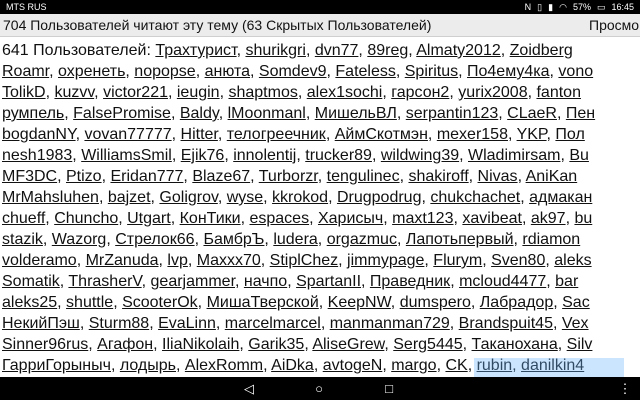 The height and width of the screenshot is (400, 640). I want to click on user-link: Utgart, so click(149, 218).